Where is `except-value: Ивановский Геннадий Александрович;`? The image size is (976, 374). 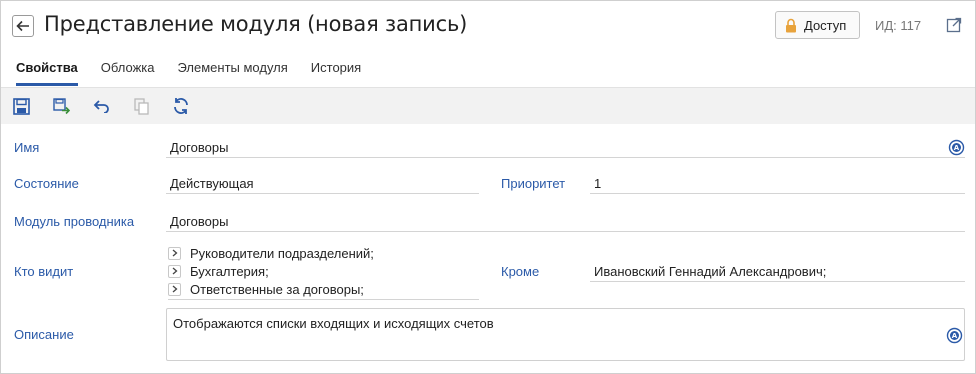
except-value: Ивановский Геннадий Александрович; is located at coordinates (710, 271).